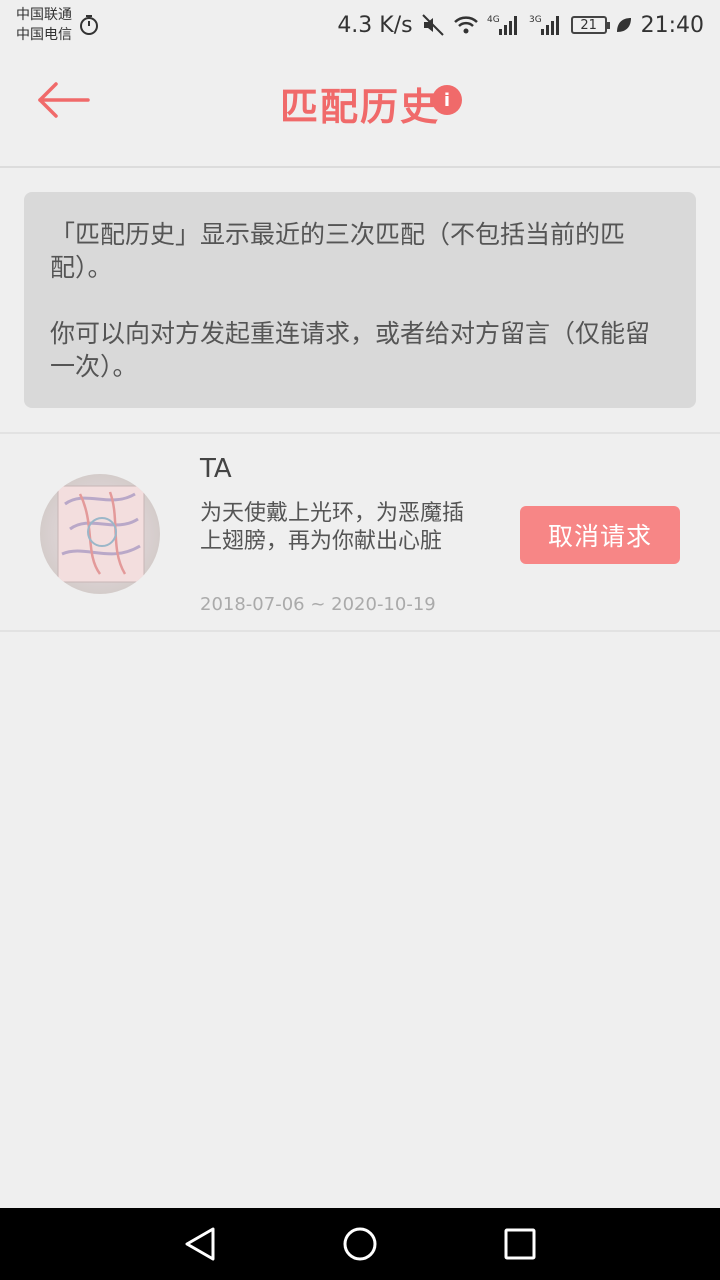  What do you see at coordinates (338, 251) in the screenshot?
I see `notice-line-1: 「匹配历史」显示最近的三次匹配（不包括当前的匹配）。` at bounding box center [338, 251].